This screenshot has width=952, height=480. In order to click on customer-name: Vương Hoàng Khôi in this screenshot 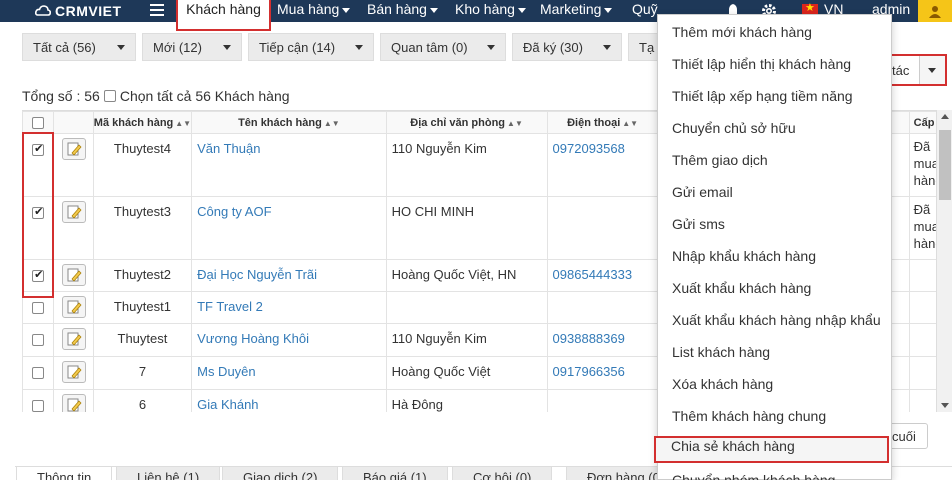, I will do `click(289, 340)`.